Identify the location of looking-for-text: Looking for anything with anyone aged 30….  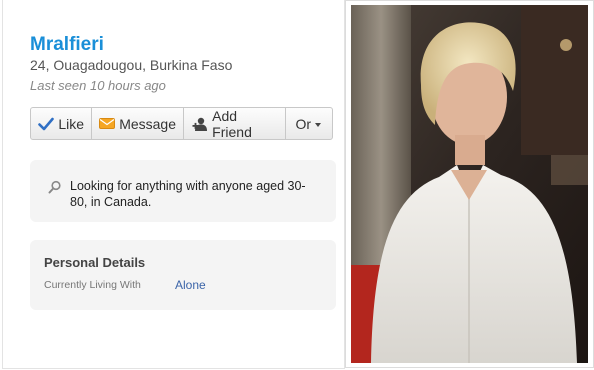
(188, 194).